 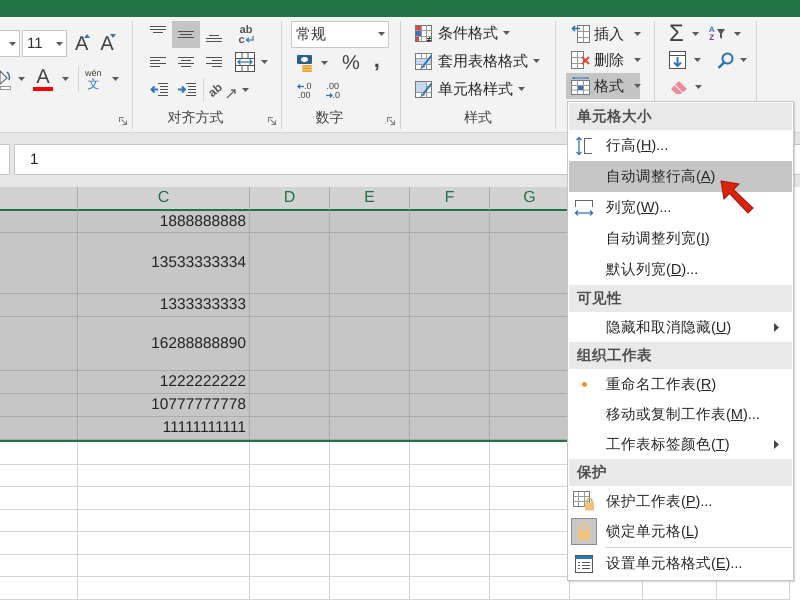 I want to click on row-height-icon, so click(x=584, y=146).